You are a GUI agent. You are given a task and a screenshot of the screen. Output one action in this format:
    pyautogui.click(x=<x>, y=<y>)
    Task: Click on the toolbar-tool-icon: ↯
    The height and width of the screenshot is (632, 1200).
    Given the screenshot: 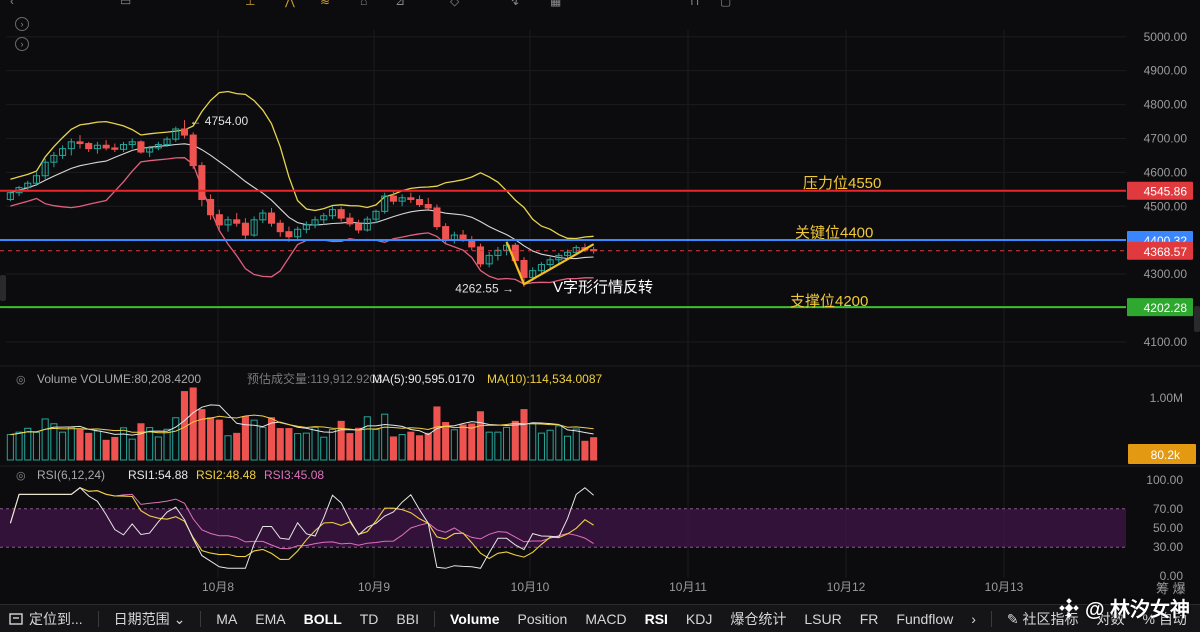 What is the action you would take?
    pyautogui.click(x=515, y=4)
    